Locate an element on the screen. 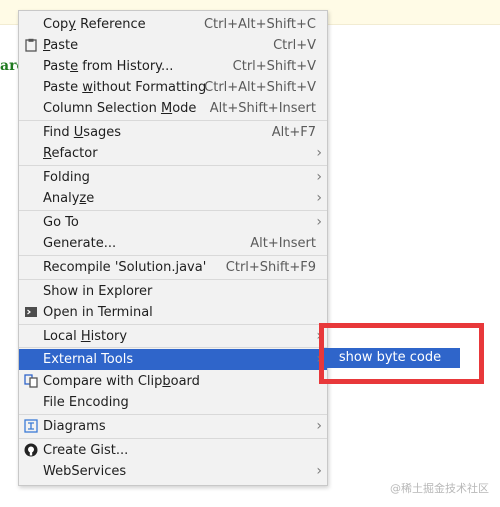 The height and width of the screenshot is (507, 500). menu-item-label: WebServices is located at coordinates (85, 471).